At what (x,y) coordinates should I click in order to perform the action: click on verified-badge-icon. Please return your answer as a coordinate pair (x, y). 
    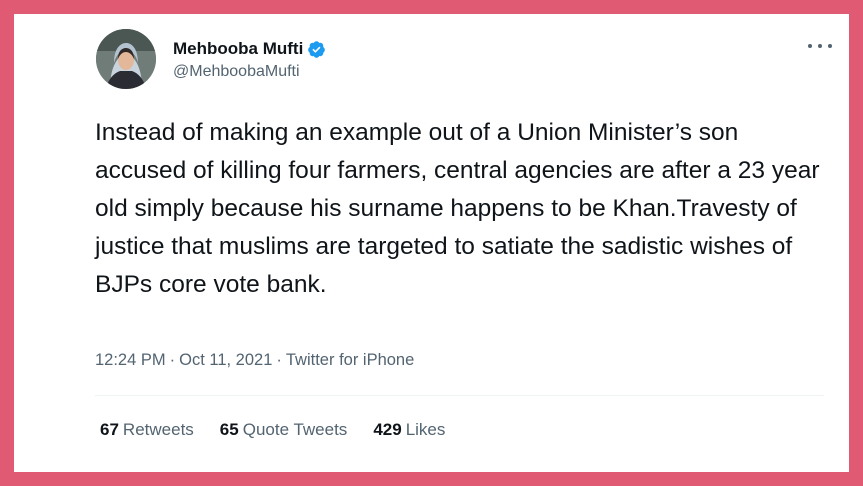
    Looking at the image, I should click on (316, 49).